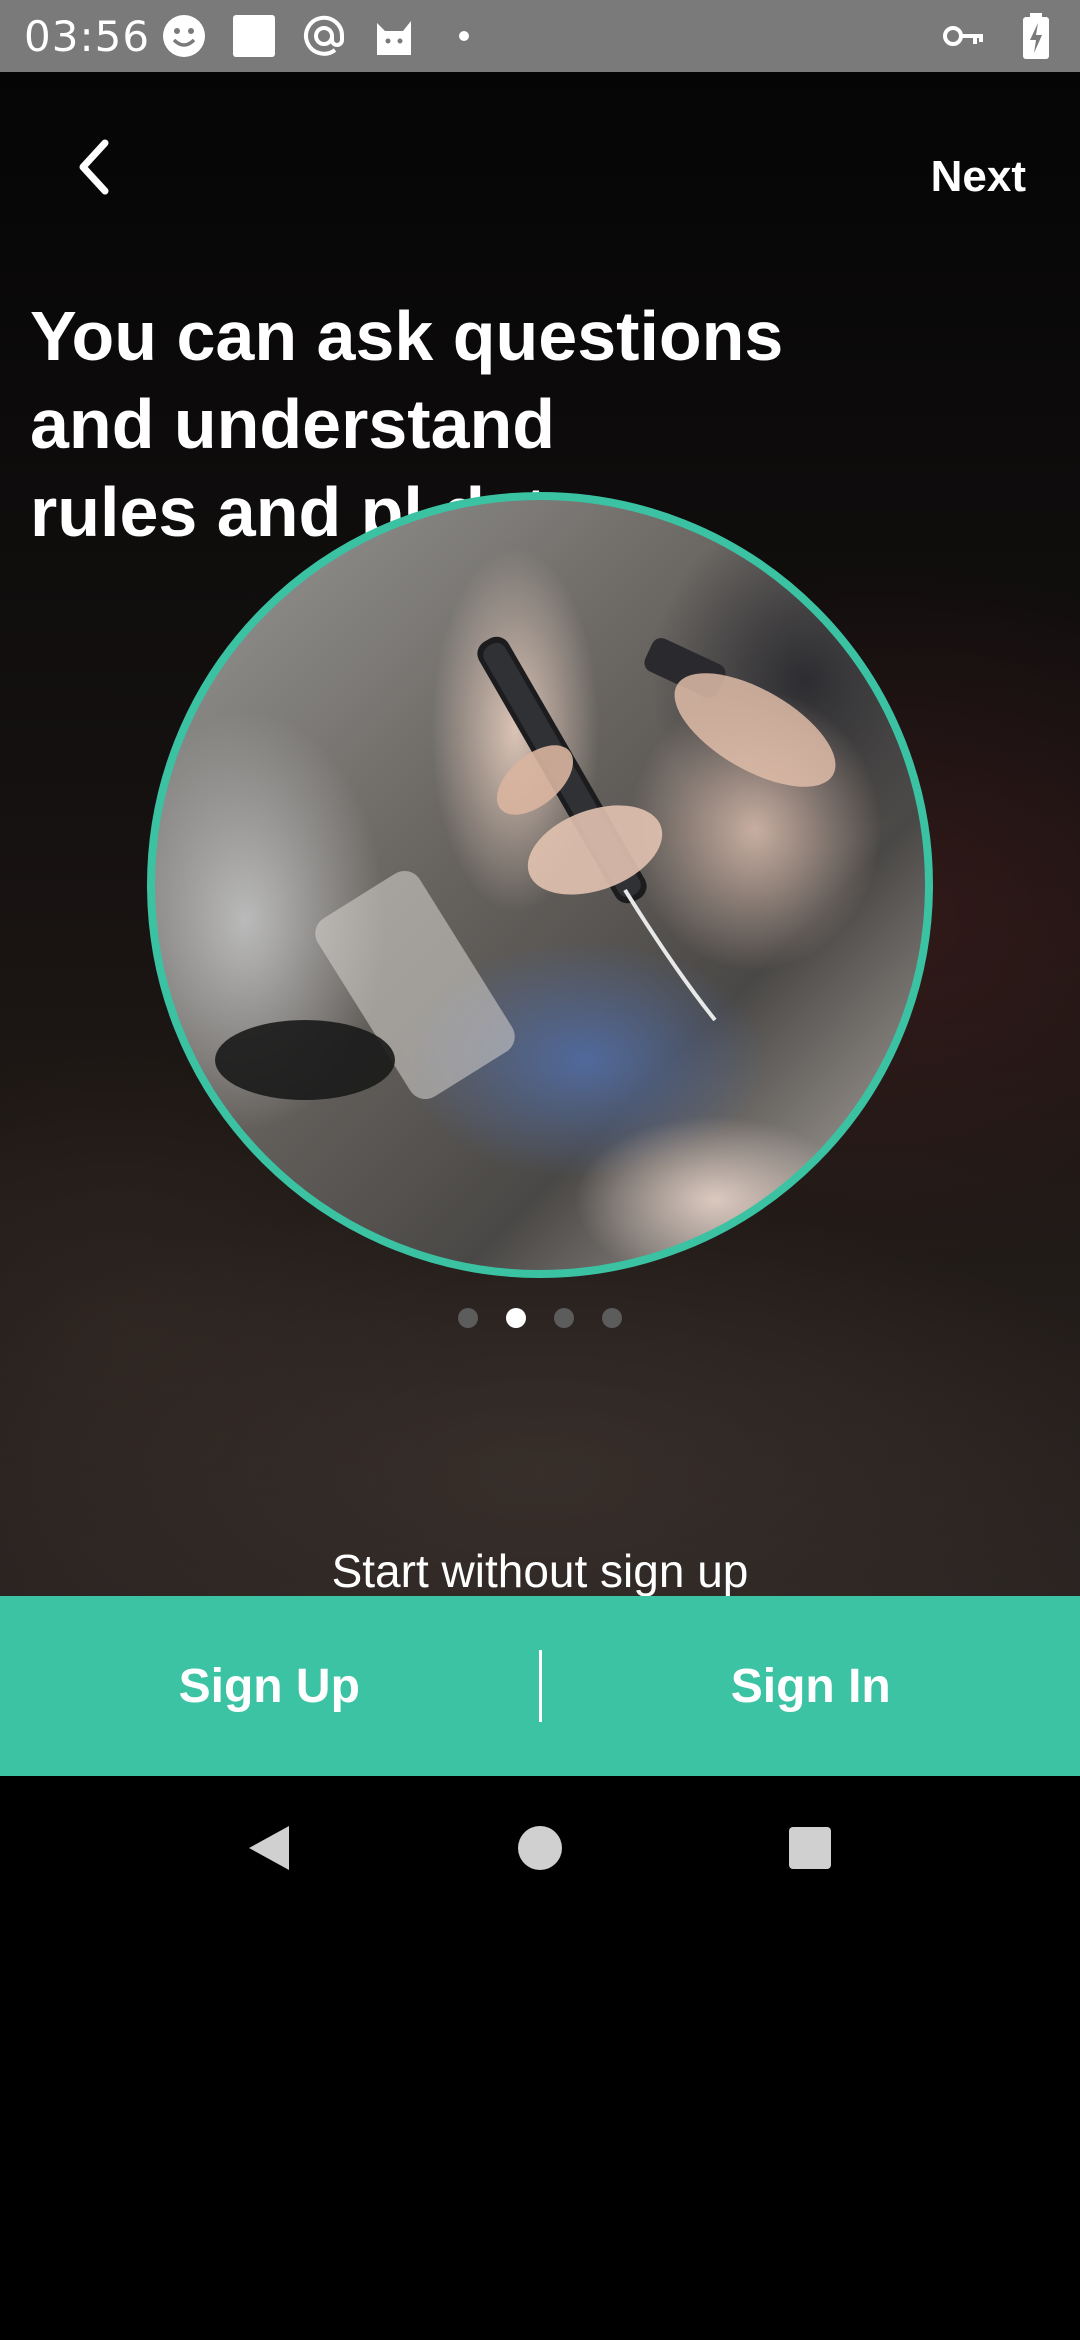 The width and height of the screenshot is (1080, 2340). Describe the element at coordinates (293, 424) in the screenshot. I see `headline-line-2: and understand` at that location.